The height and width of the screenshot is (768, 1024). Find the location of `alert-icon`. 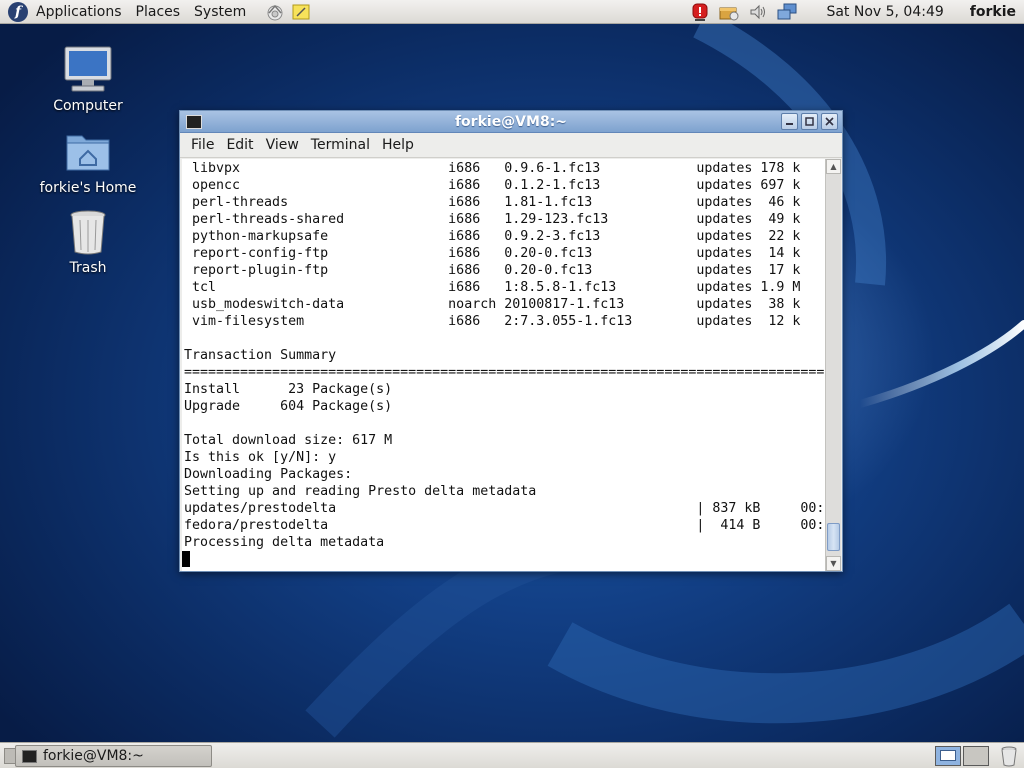

alert-icon is located at coordinates (700, 12).